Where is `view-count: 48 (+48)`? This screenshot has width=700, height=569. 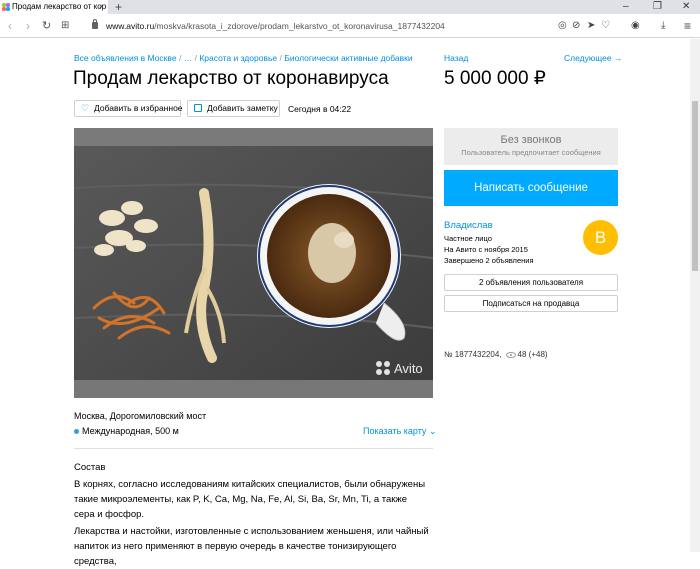
view-count: 48 (+48) is located at coordinates (532, 354).